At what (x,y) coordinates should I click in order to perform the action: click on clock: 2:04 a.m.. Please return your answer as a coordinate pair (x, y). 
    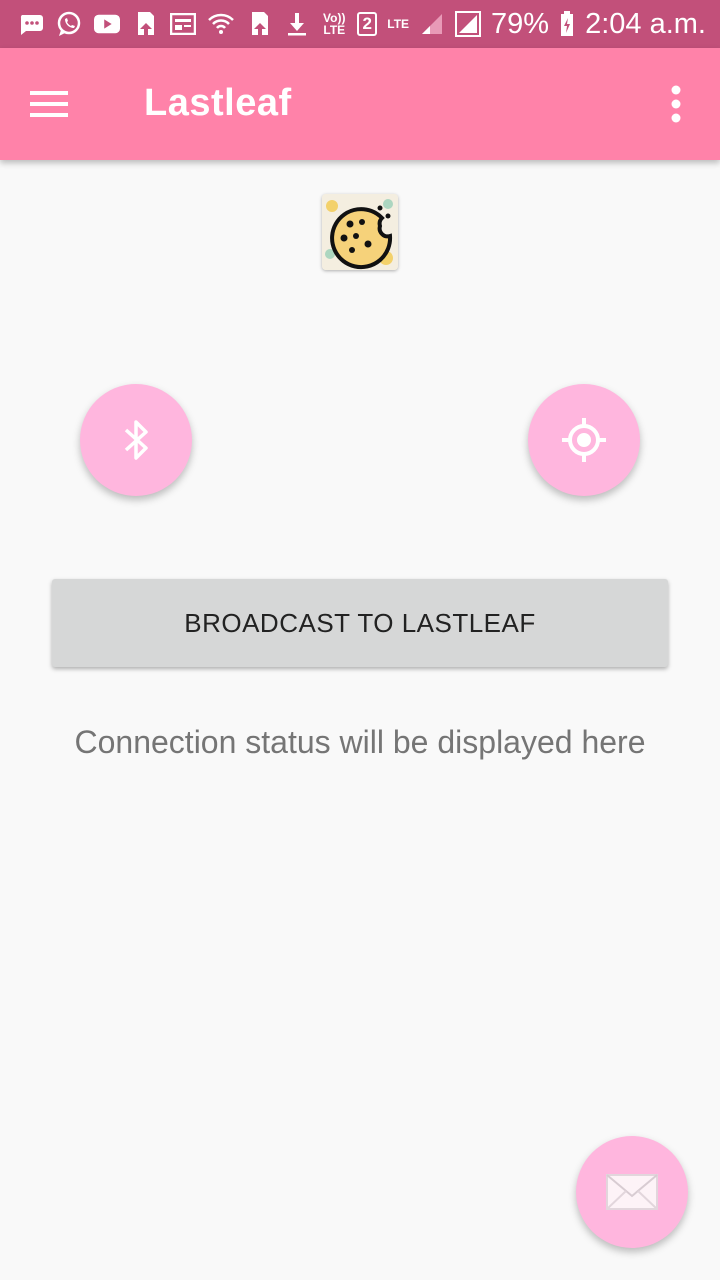
    Looking at the image, I should click on (645, 23).